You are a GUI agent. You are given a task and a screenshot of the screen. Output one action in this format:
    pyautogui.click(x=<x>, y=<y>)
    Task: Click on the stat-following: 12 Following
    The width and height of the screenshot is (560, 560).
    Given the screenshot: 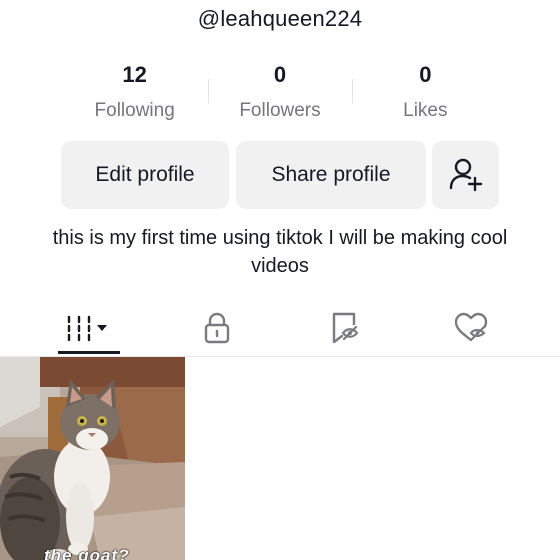 What is the action you would take?
    pyautogui.click(x=134, y=92)
    